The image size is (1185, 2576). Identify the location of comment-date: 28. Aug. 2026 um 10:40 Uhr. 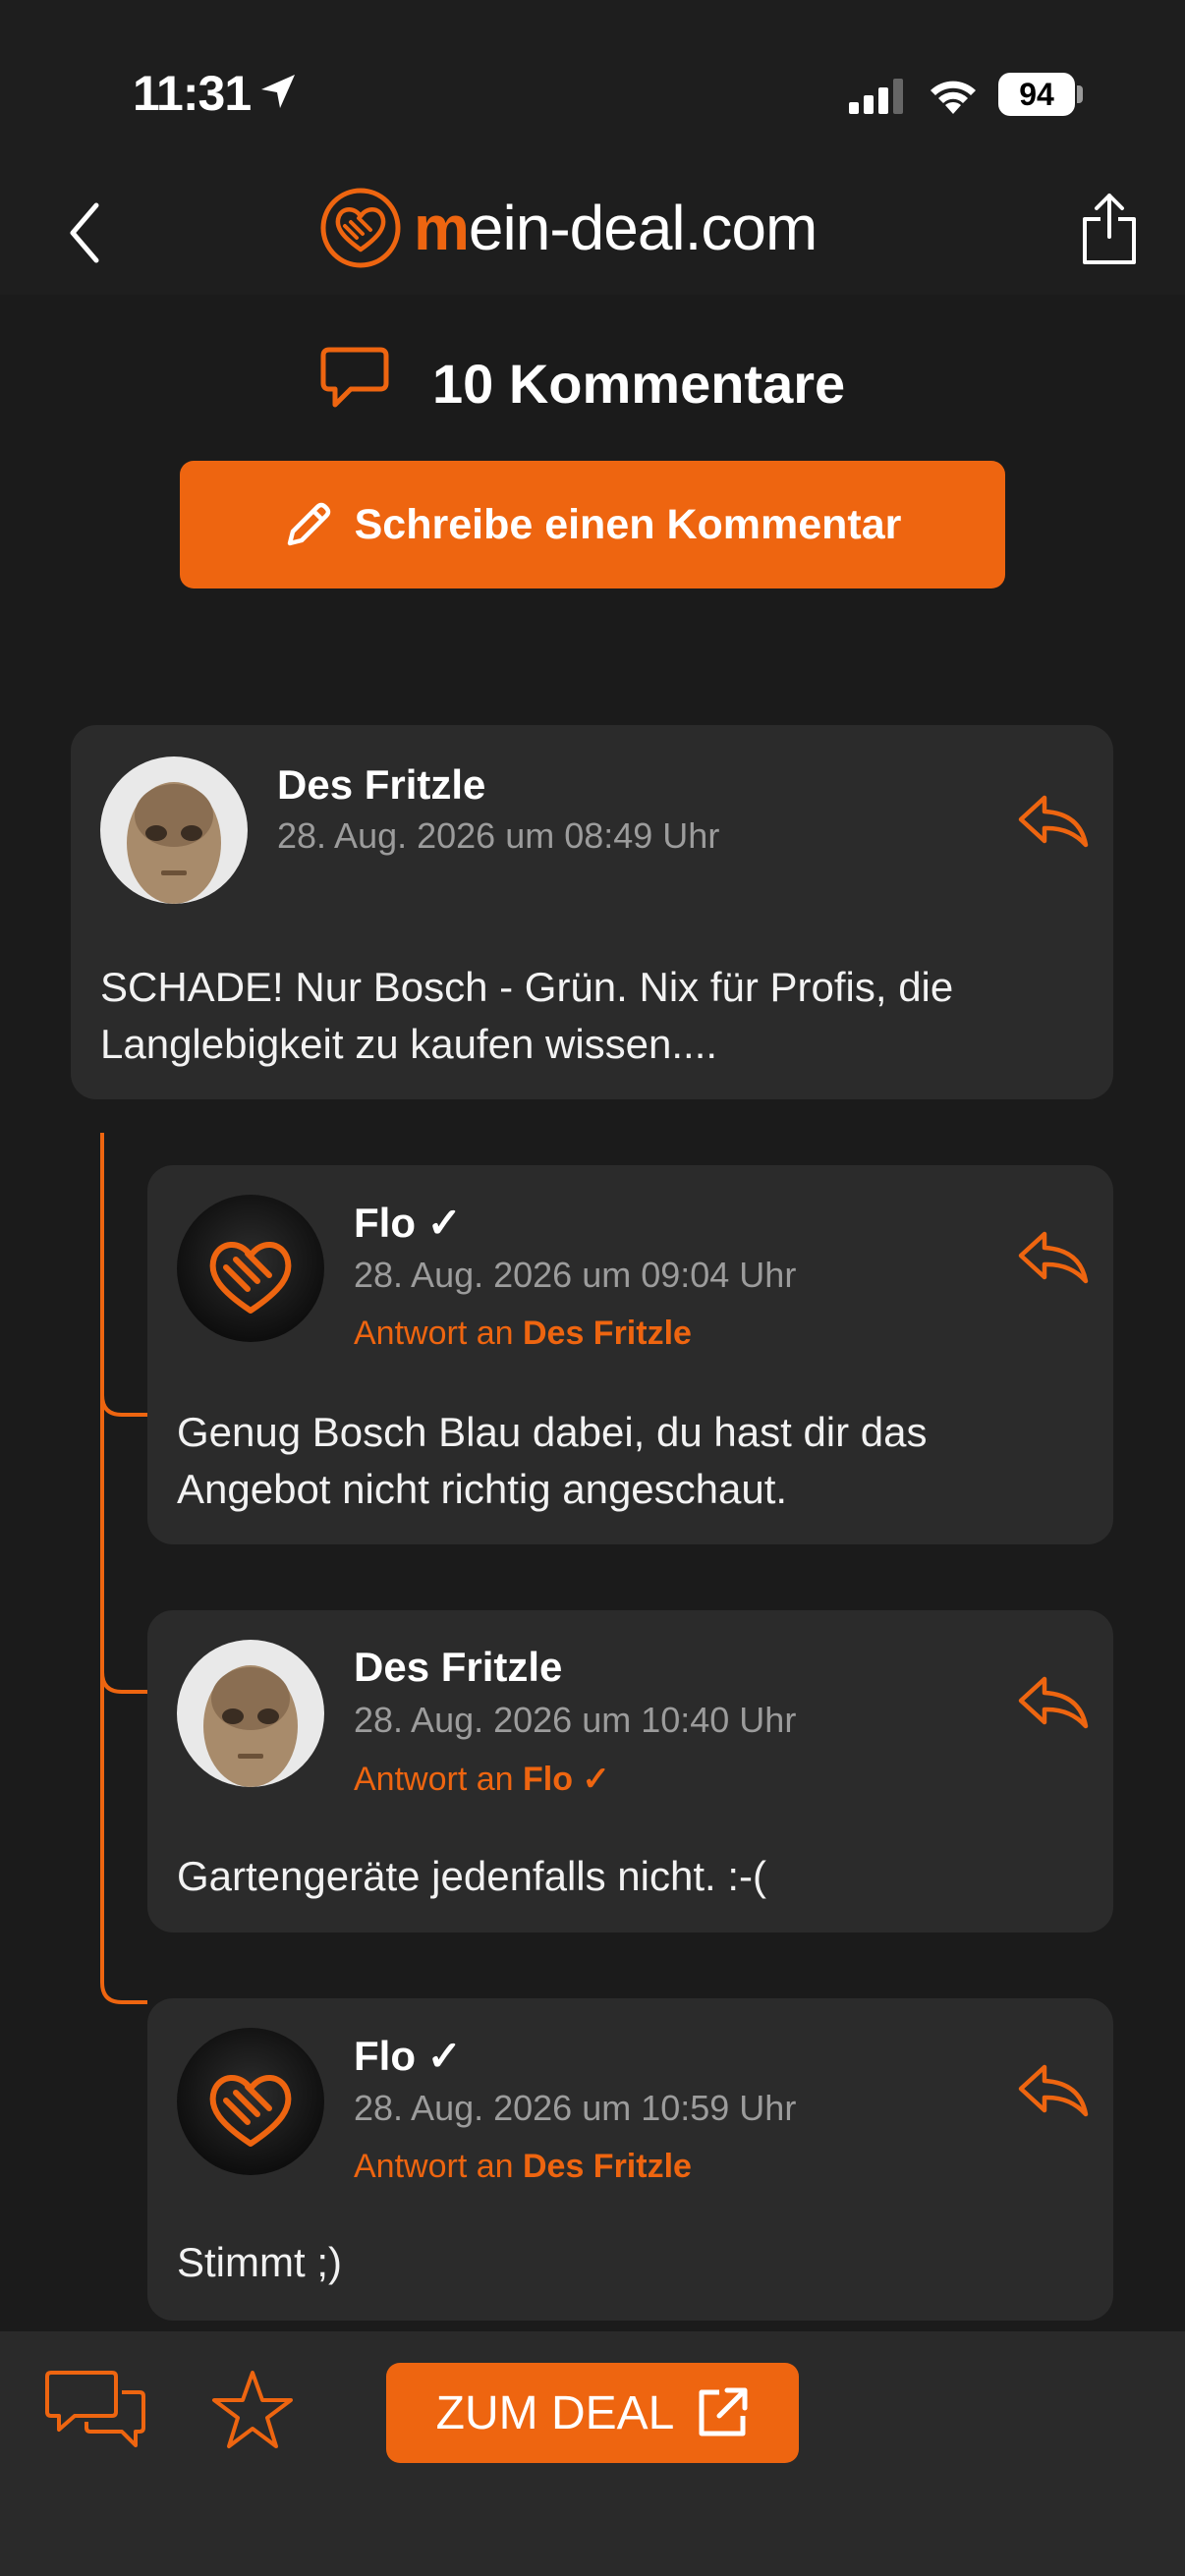
(575, 1720).